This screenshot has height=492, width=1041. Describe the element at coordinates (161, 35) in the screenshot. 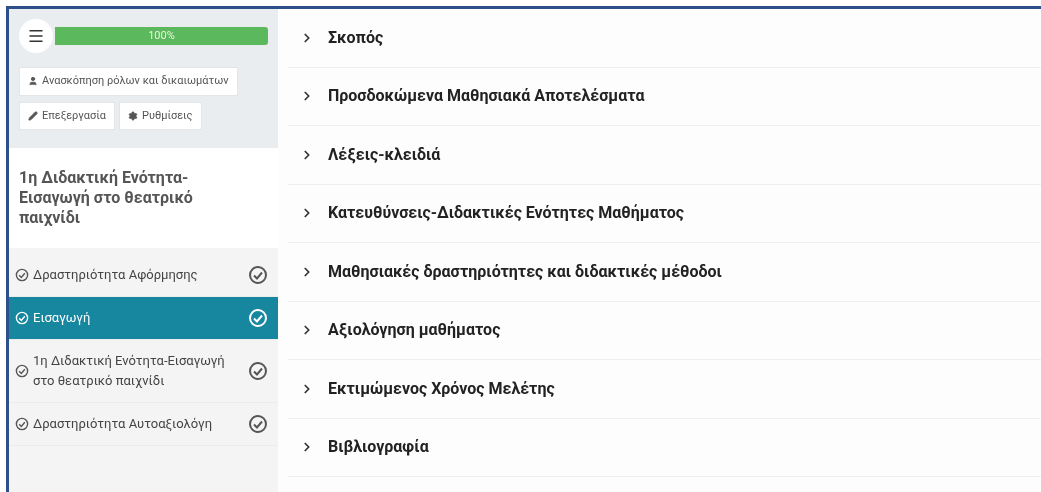

I see `progress-label: 100%` at that location.